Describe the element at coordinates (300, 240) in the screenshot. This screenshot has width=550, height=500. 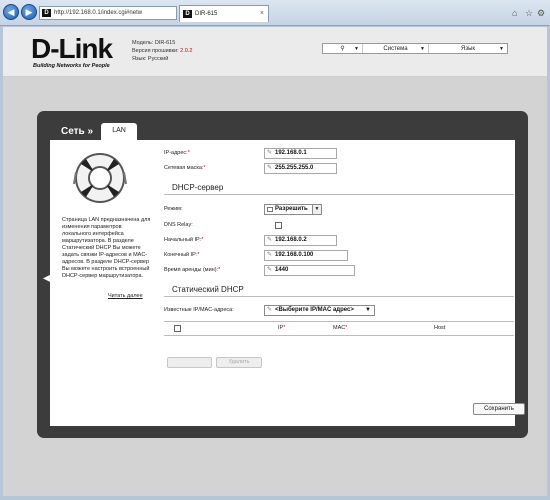
I see `start-ip-field: ✎ 192.168.0.2` at that location.